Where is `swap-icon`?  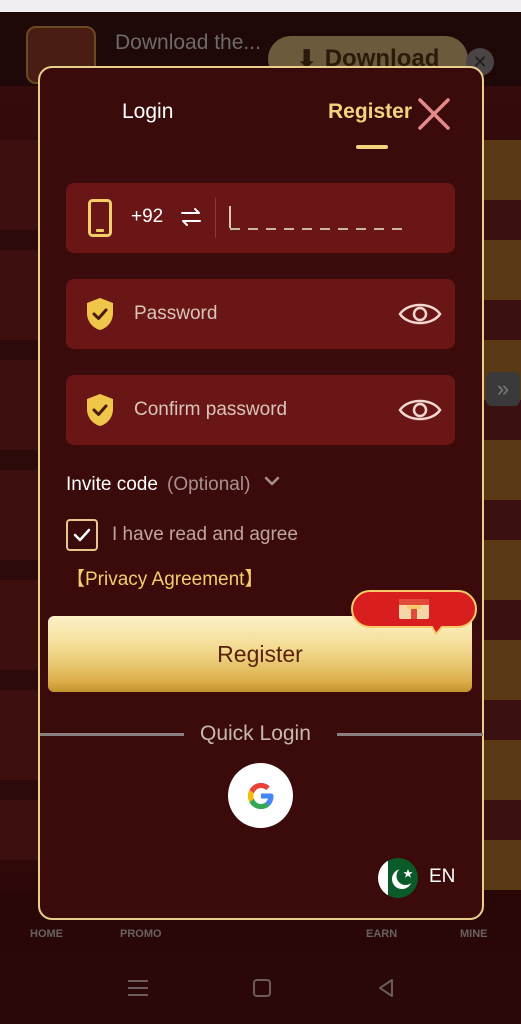
swap-icon is located at coordinates (191, 217).